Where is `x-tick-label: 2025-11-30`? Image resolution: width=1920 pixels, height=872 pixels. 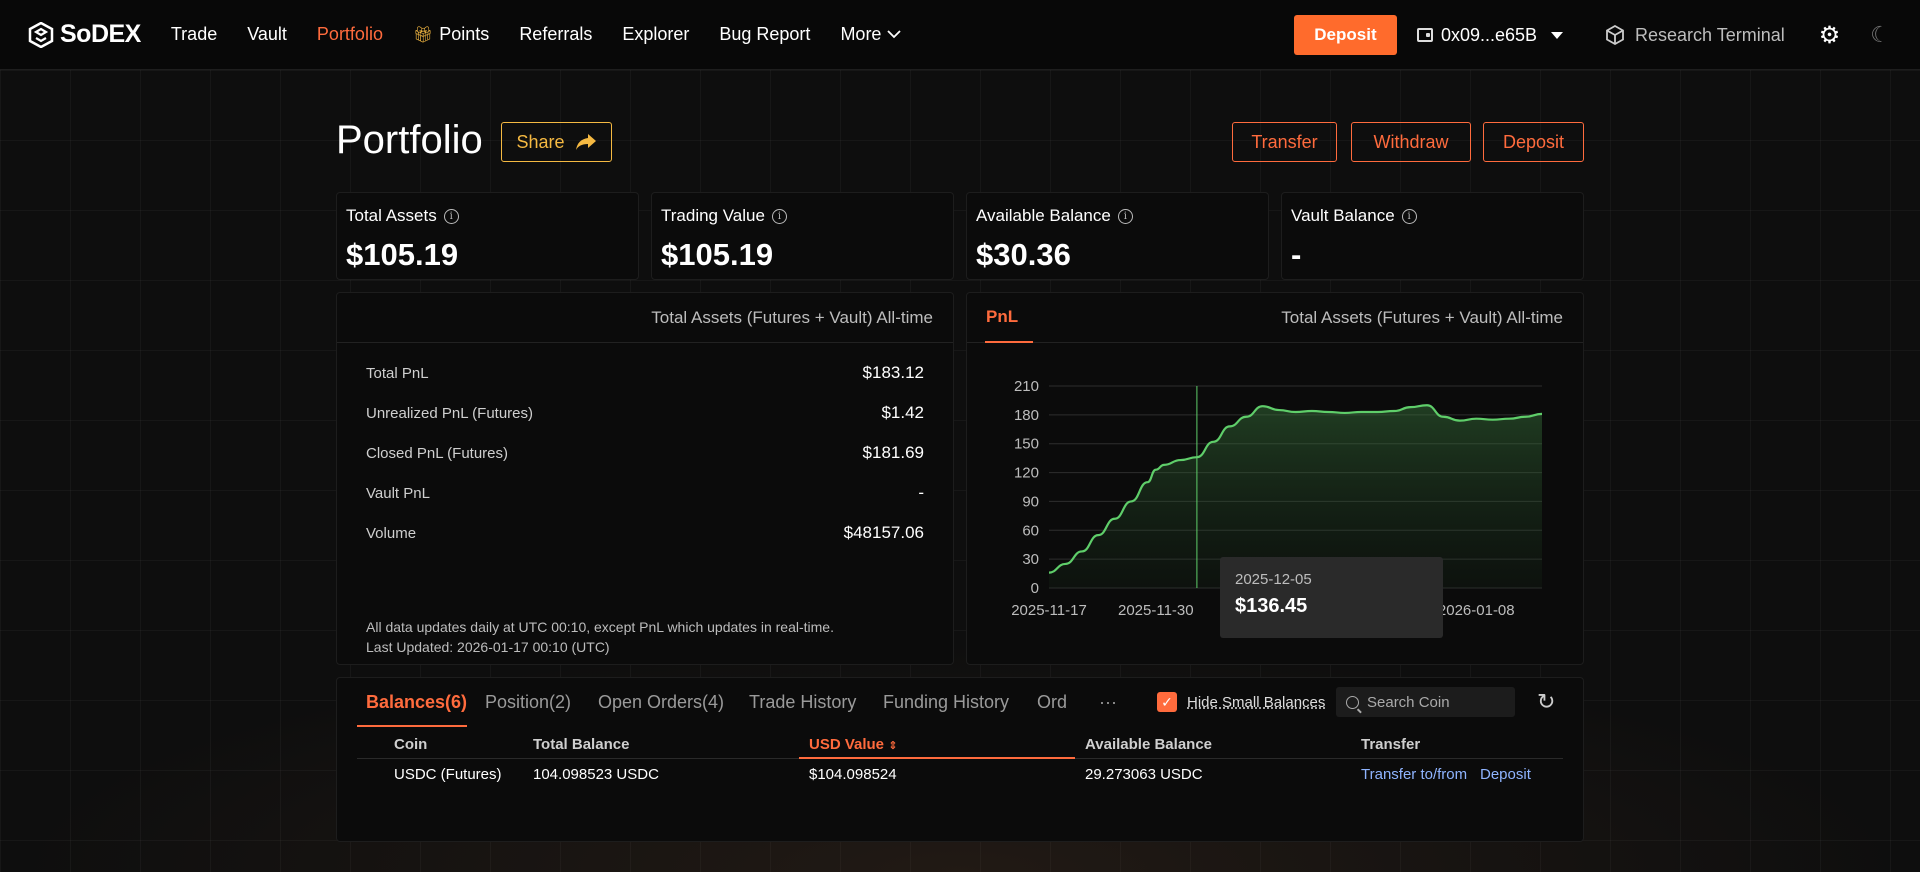
x-tick-label: 2025-11-30 is located at coordinates (1156, 610).